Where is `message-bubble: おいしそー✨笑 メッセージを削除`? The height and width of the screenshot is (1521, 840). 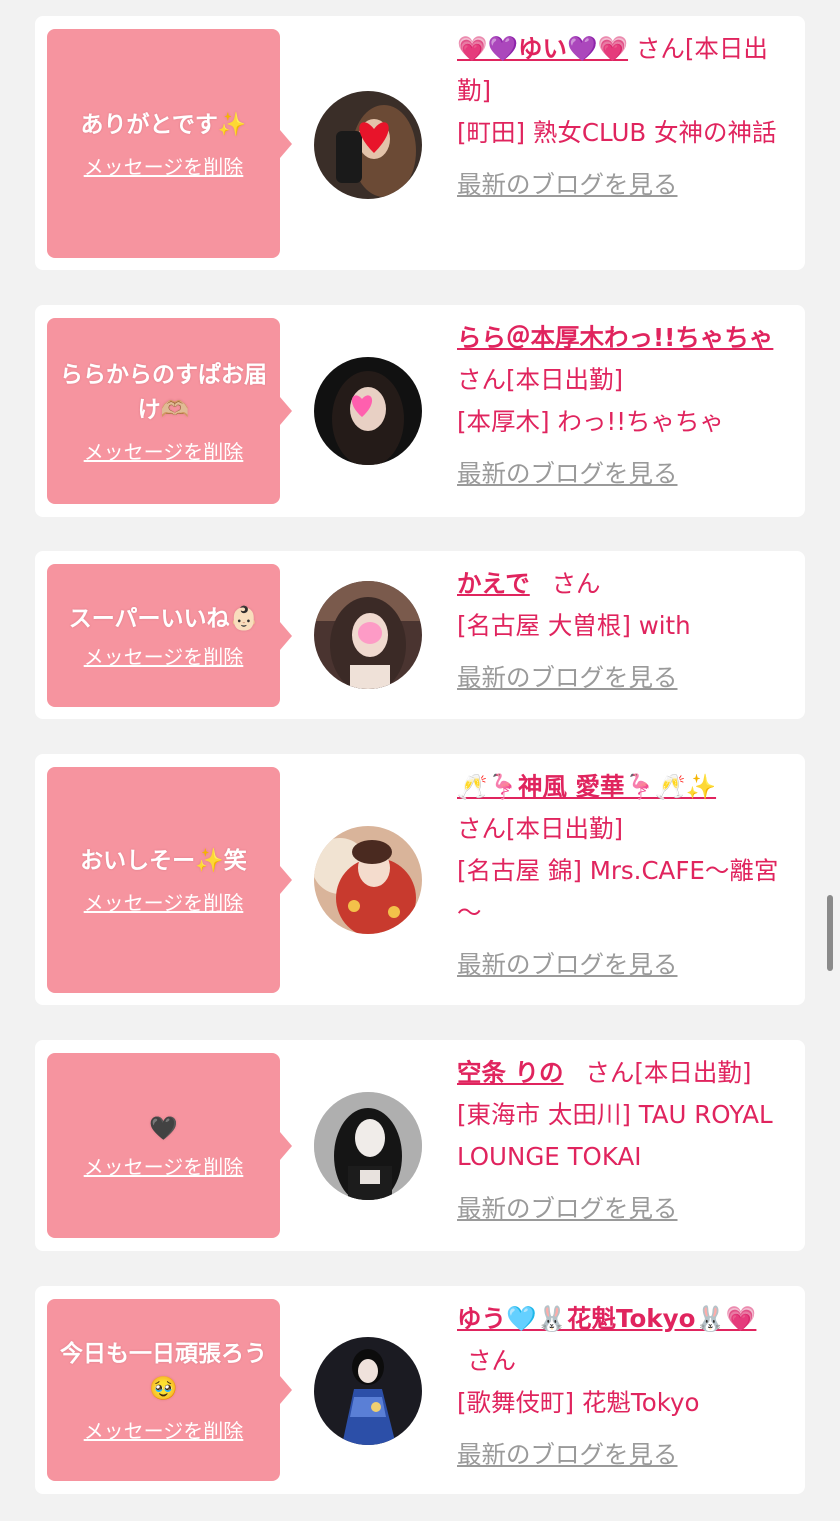
message-bubble: おいしそー✨笑 メッセージを削除 is located at coordinates (169, 880).